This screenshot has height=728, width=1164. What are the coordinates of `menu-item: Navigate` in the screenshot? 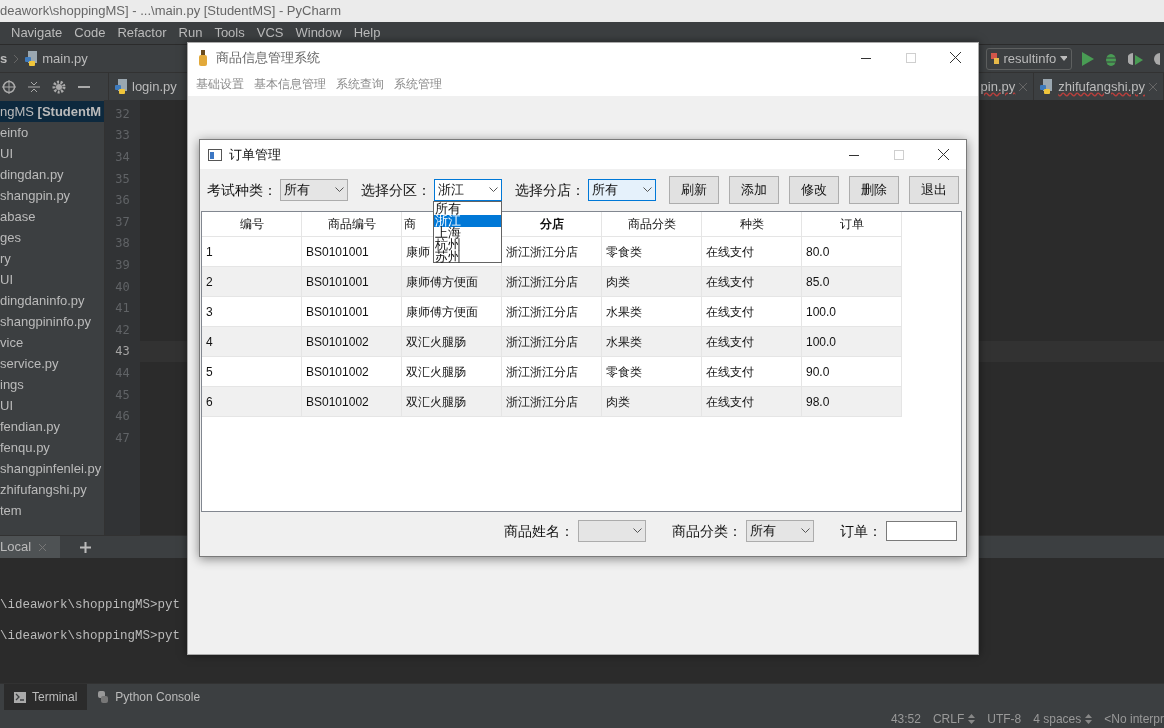 It's located at (37, 33).